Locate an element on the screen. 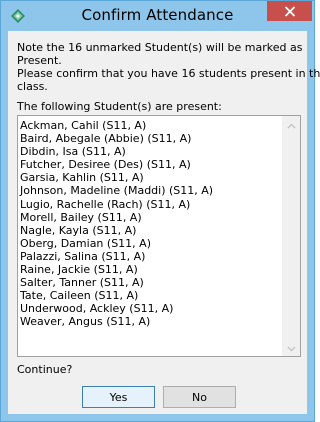 The image size is (320, 422). list-item: Oberg, Damian (S11, A) is located at coordinates (149, 243).